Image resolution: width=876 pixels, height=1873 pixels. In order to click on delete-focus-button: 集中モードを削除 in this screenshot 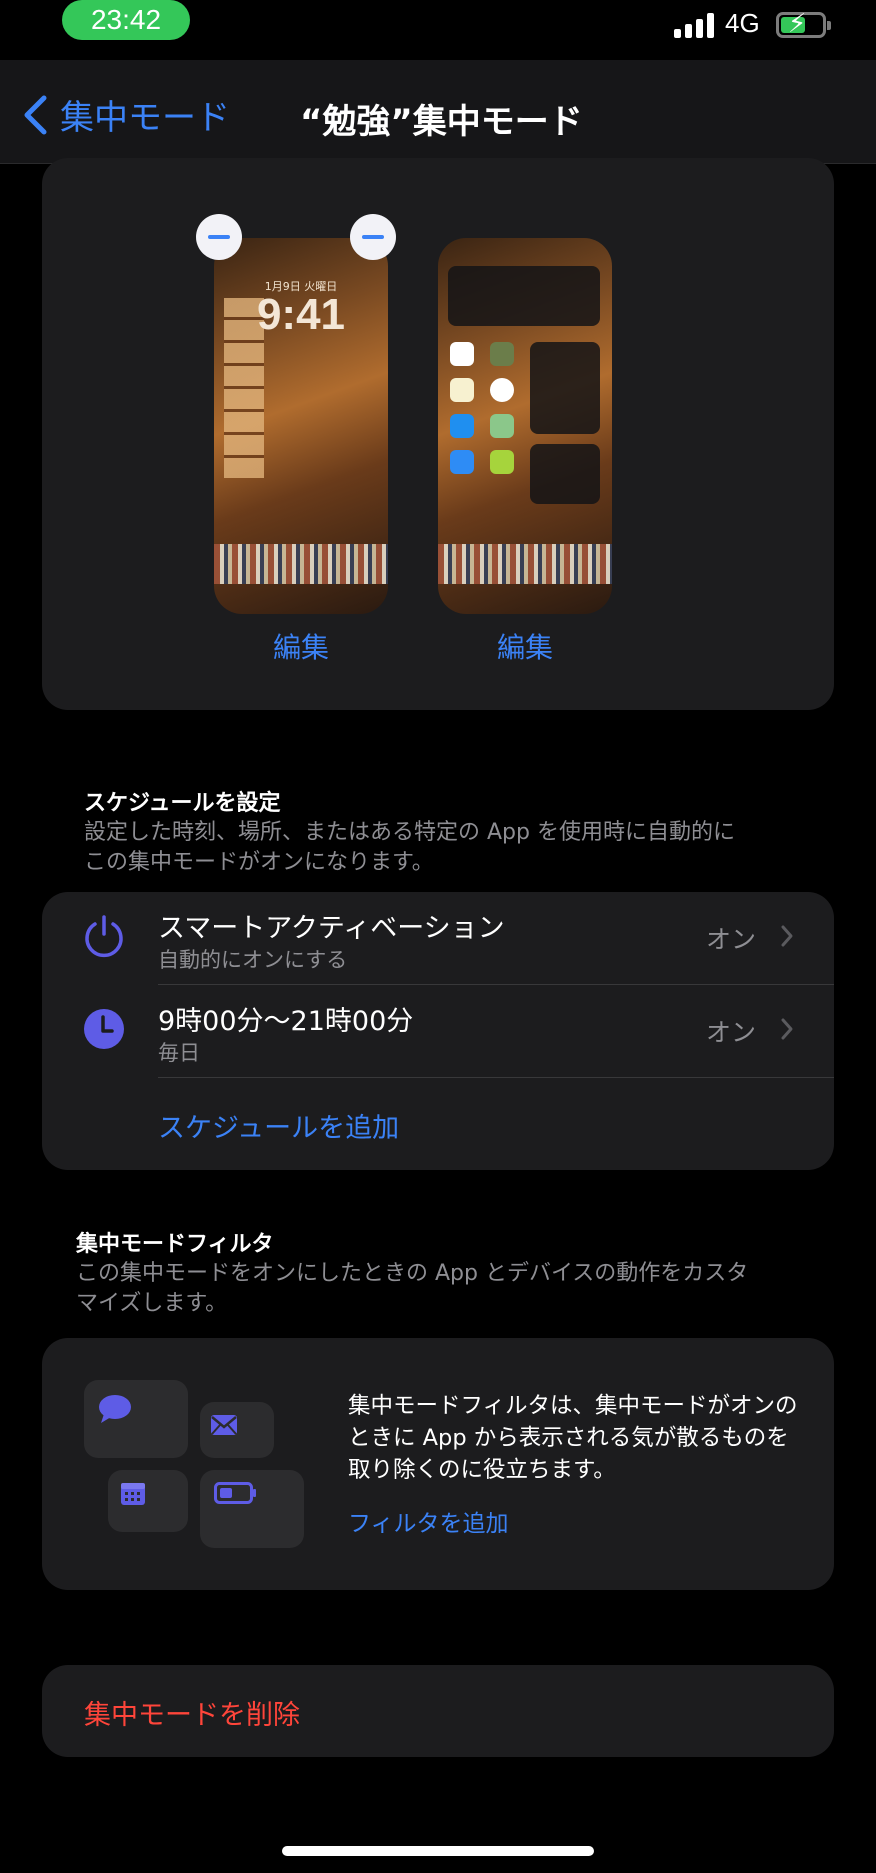, I will do `click(192, 1712)`.